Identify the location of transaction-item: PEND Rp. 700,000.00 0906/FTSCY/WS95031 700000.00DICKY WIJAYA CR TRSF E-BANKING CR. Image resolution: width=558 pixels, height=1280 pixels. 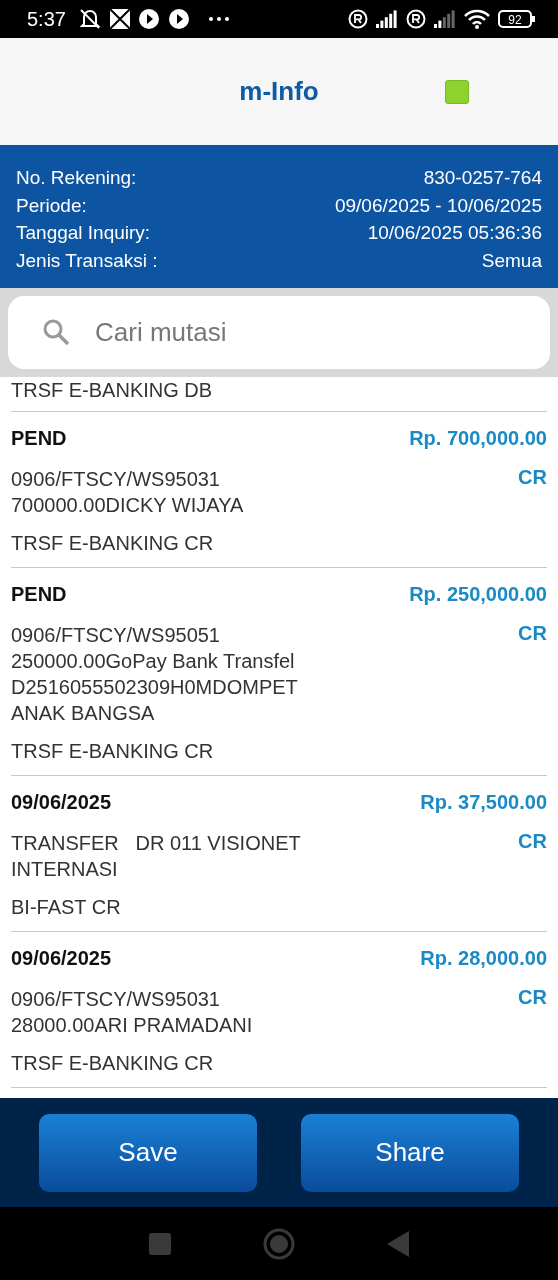
(279, 490).